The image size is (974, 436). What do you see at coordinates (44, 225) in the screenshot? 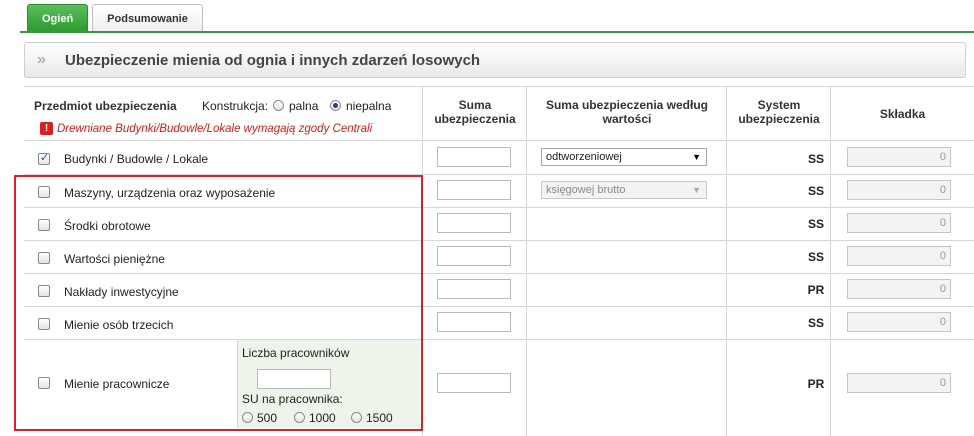
I see `checkbox-srodki-obrotowe` at bounding box center [44, 225].